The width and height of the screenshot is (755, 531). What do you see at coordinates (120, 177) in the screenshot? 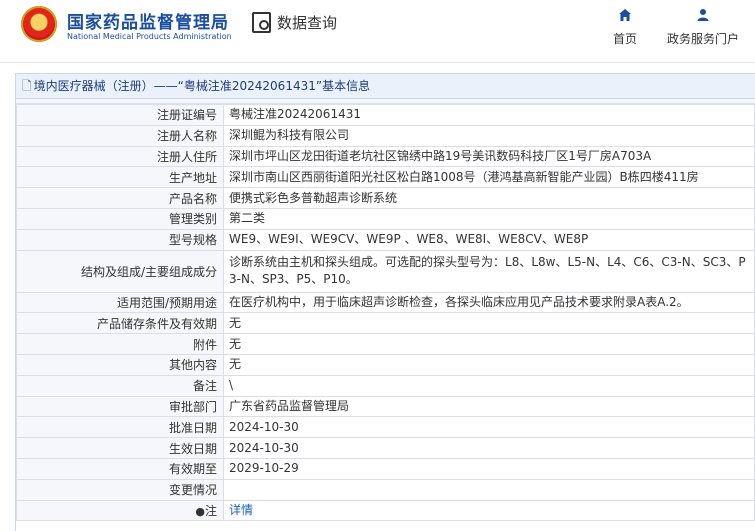
I see `field-label: 生产地址` at bounding box center [120, 177].